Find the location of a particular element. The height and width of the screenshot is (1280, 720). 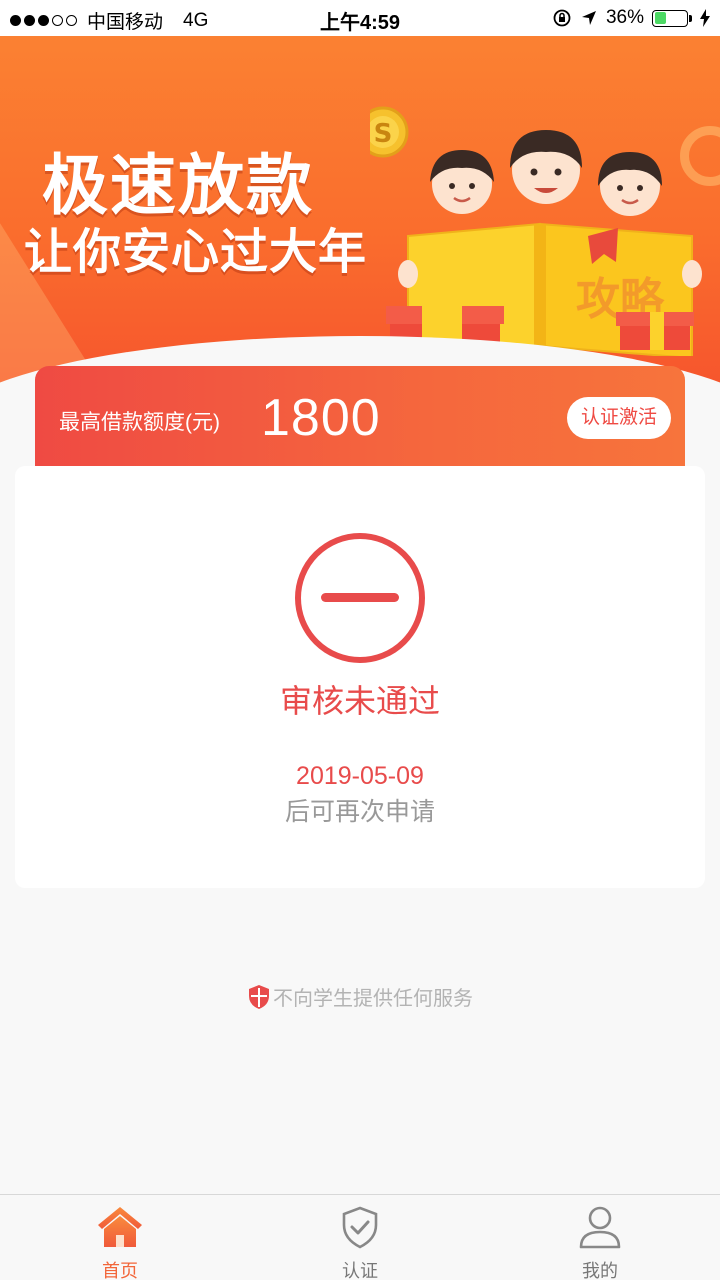

battery-icon is located at coordinates (672, 18).